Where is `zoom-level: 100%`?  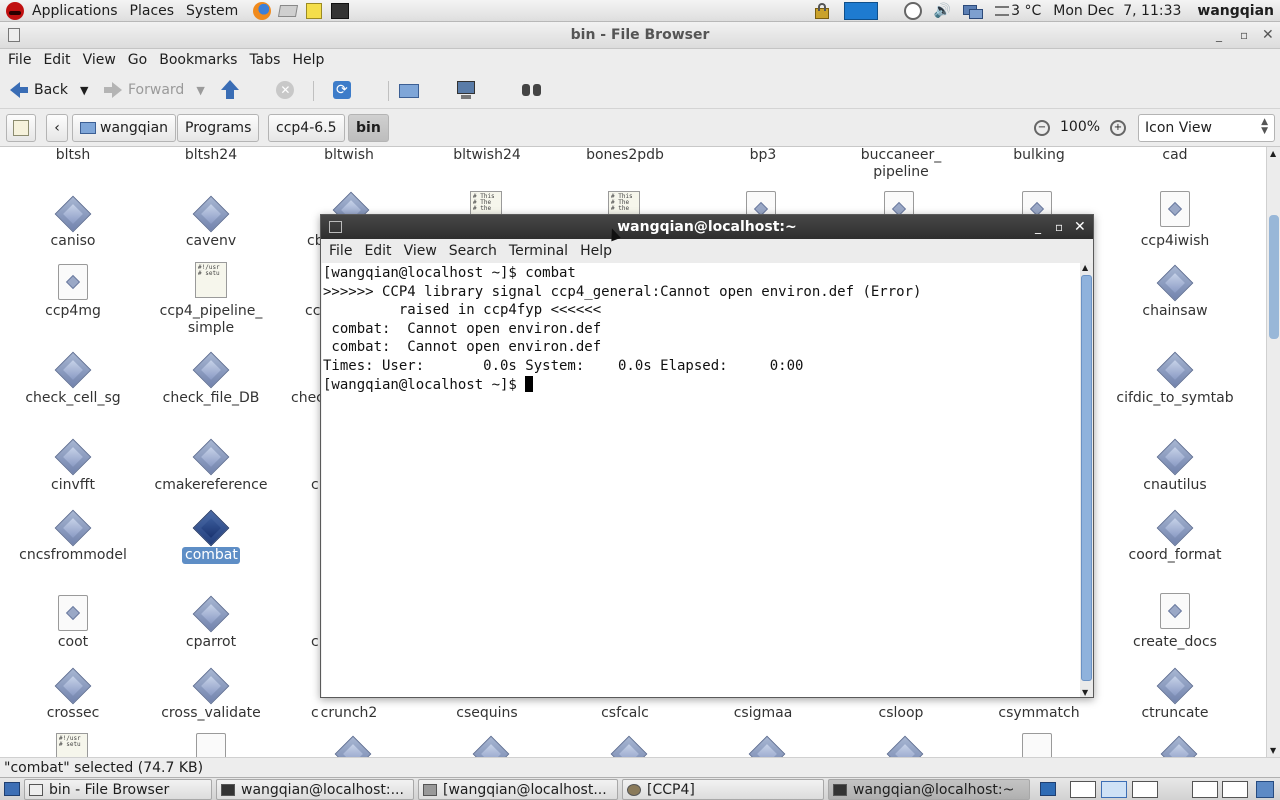 zoom-level: 100% is located at coordinates (1080, 127).